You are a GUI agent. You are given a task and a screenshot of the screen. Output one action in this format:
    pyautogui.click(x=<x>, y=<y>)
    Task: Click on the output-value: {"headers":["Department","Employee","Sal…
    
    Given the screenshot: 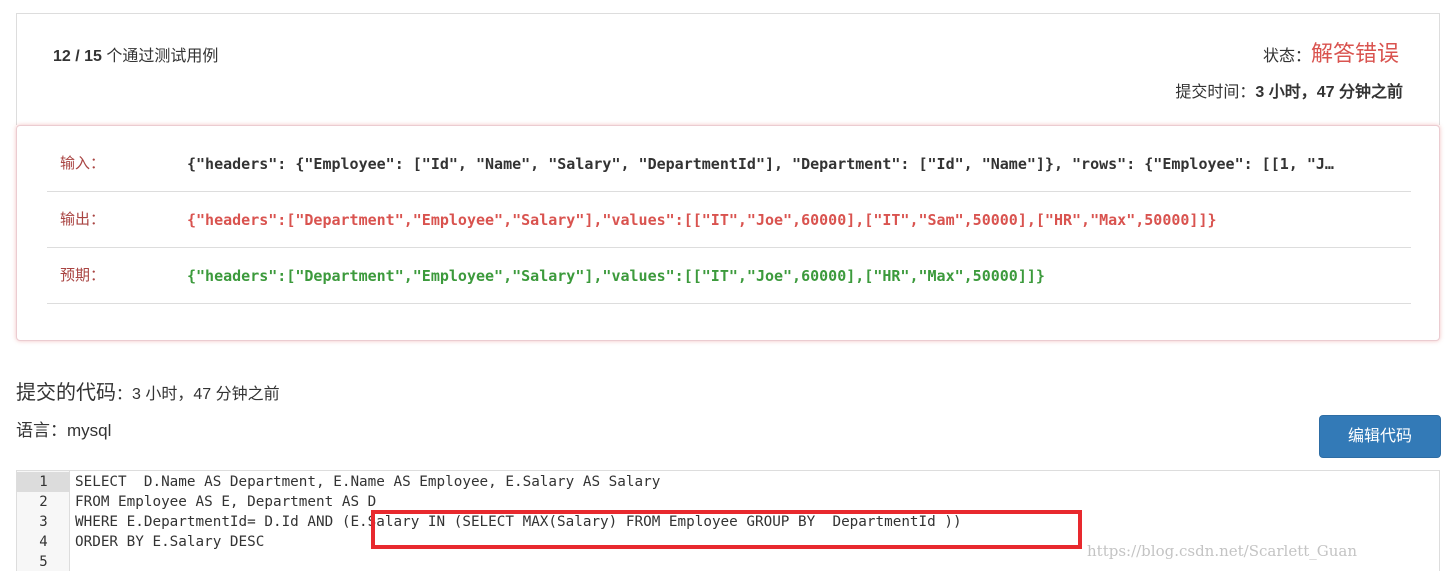 What is the action you would take?
    pyautogui.click(x=702, y=220)
    